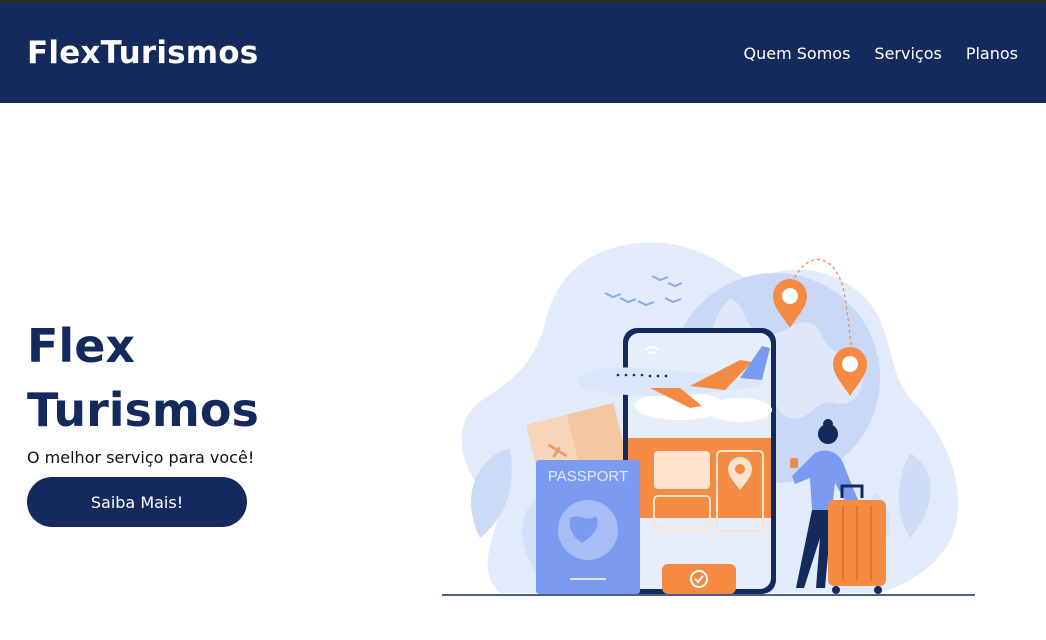  What do you see at coordinates (588, 476) in the screenshot?
I see `passport-label: PASSPORT` at bounding box center [588, 476].